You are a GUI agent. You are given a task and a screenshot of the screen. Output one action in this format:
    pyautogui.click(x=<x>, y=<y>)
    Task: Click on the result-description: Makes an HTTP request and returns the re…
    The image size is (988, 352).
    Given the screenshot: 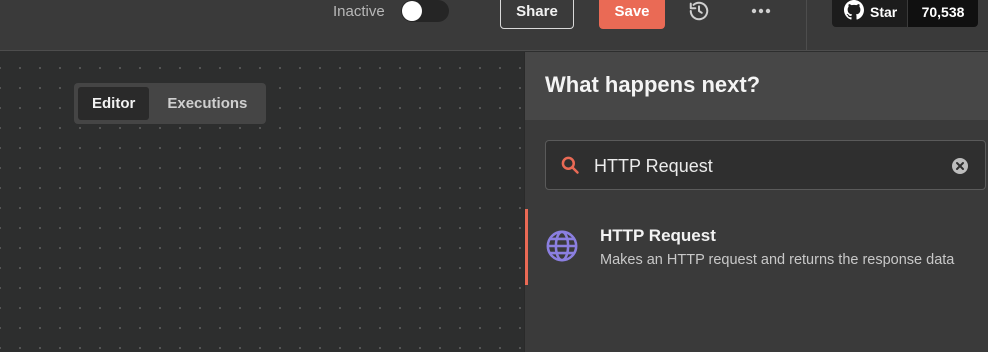 What is the action you would take?
    pyautogui.click(x=777, y=260)
    